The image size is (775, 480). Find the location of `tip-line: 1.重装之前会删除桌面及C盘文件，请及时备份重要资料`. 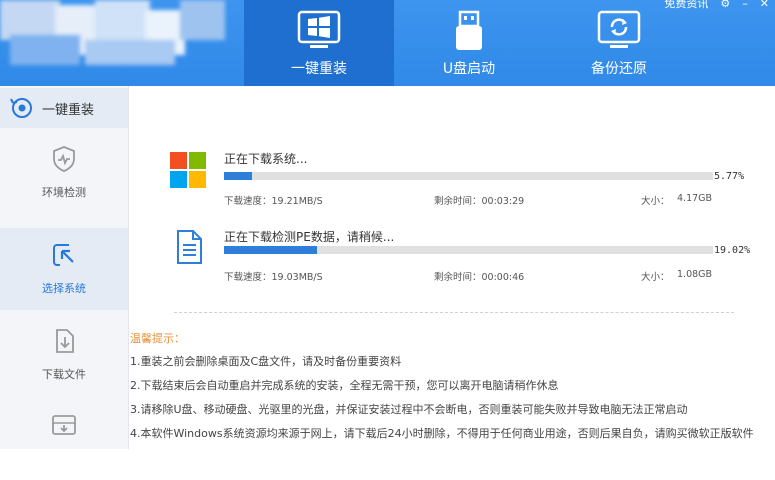

tip-line: 1.重装之前会删除桌面及C盘文件，请及时备份重要资料 is located at coordinates (266, 361).